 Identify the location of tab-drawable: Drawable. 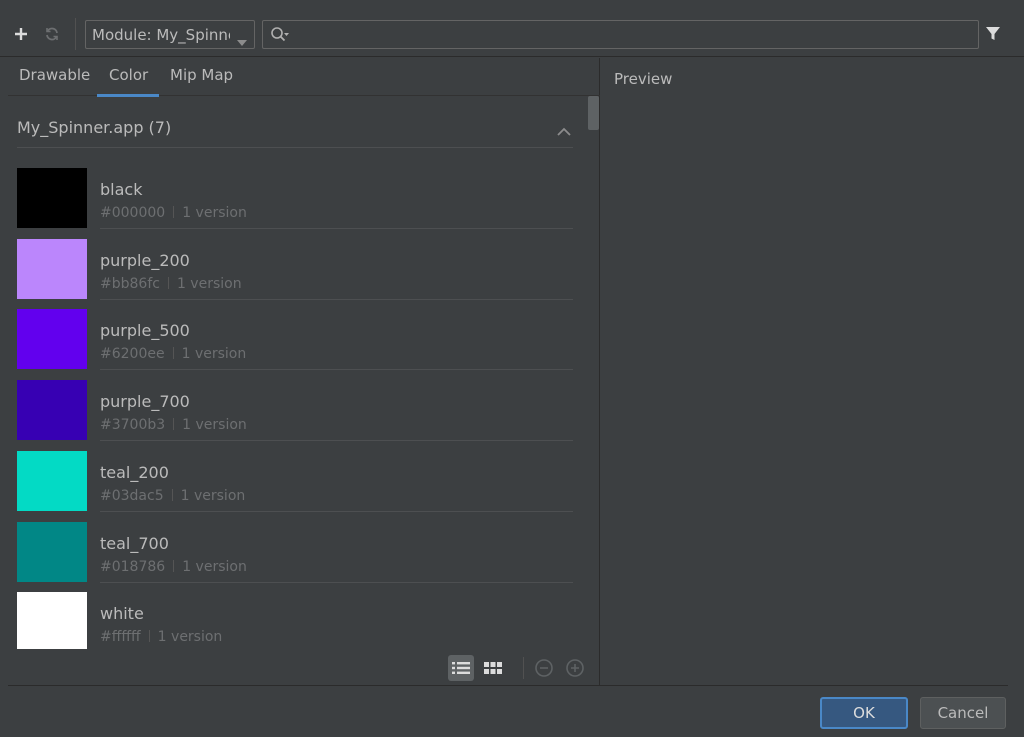
(54, 81).